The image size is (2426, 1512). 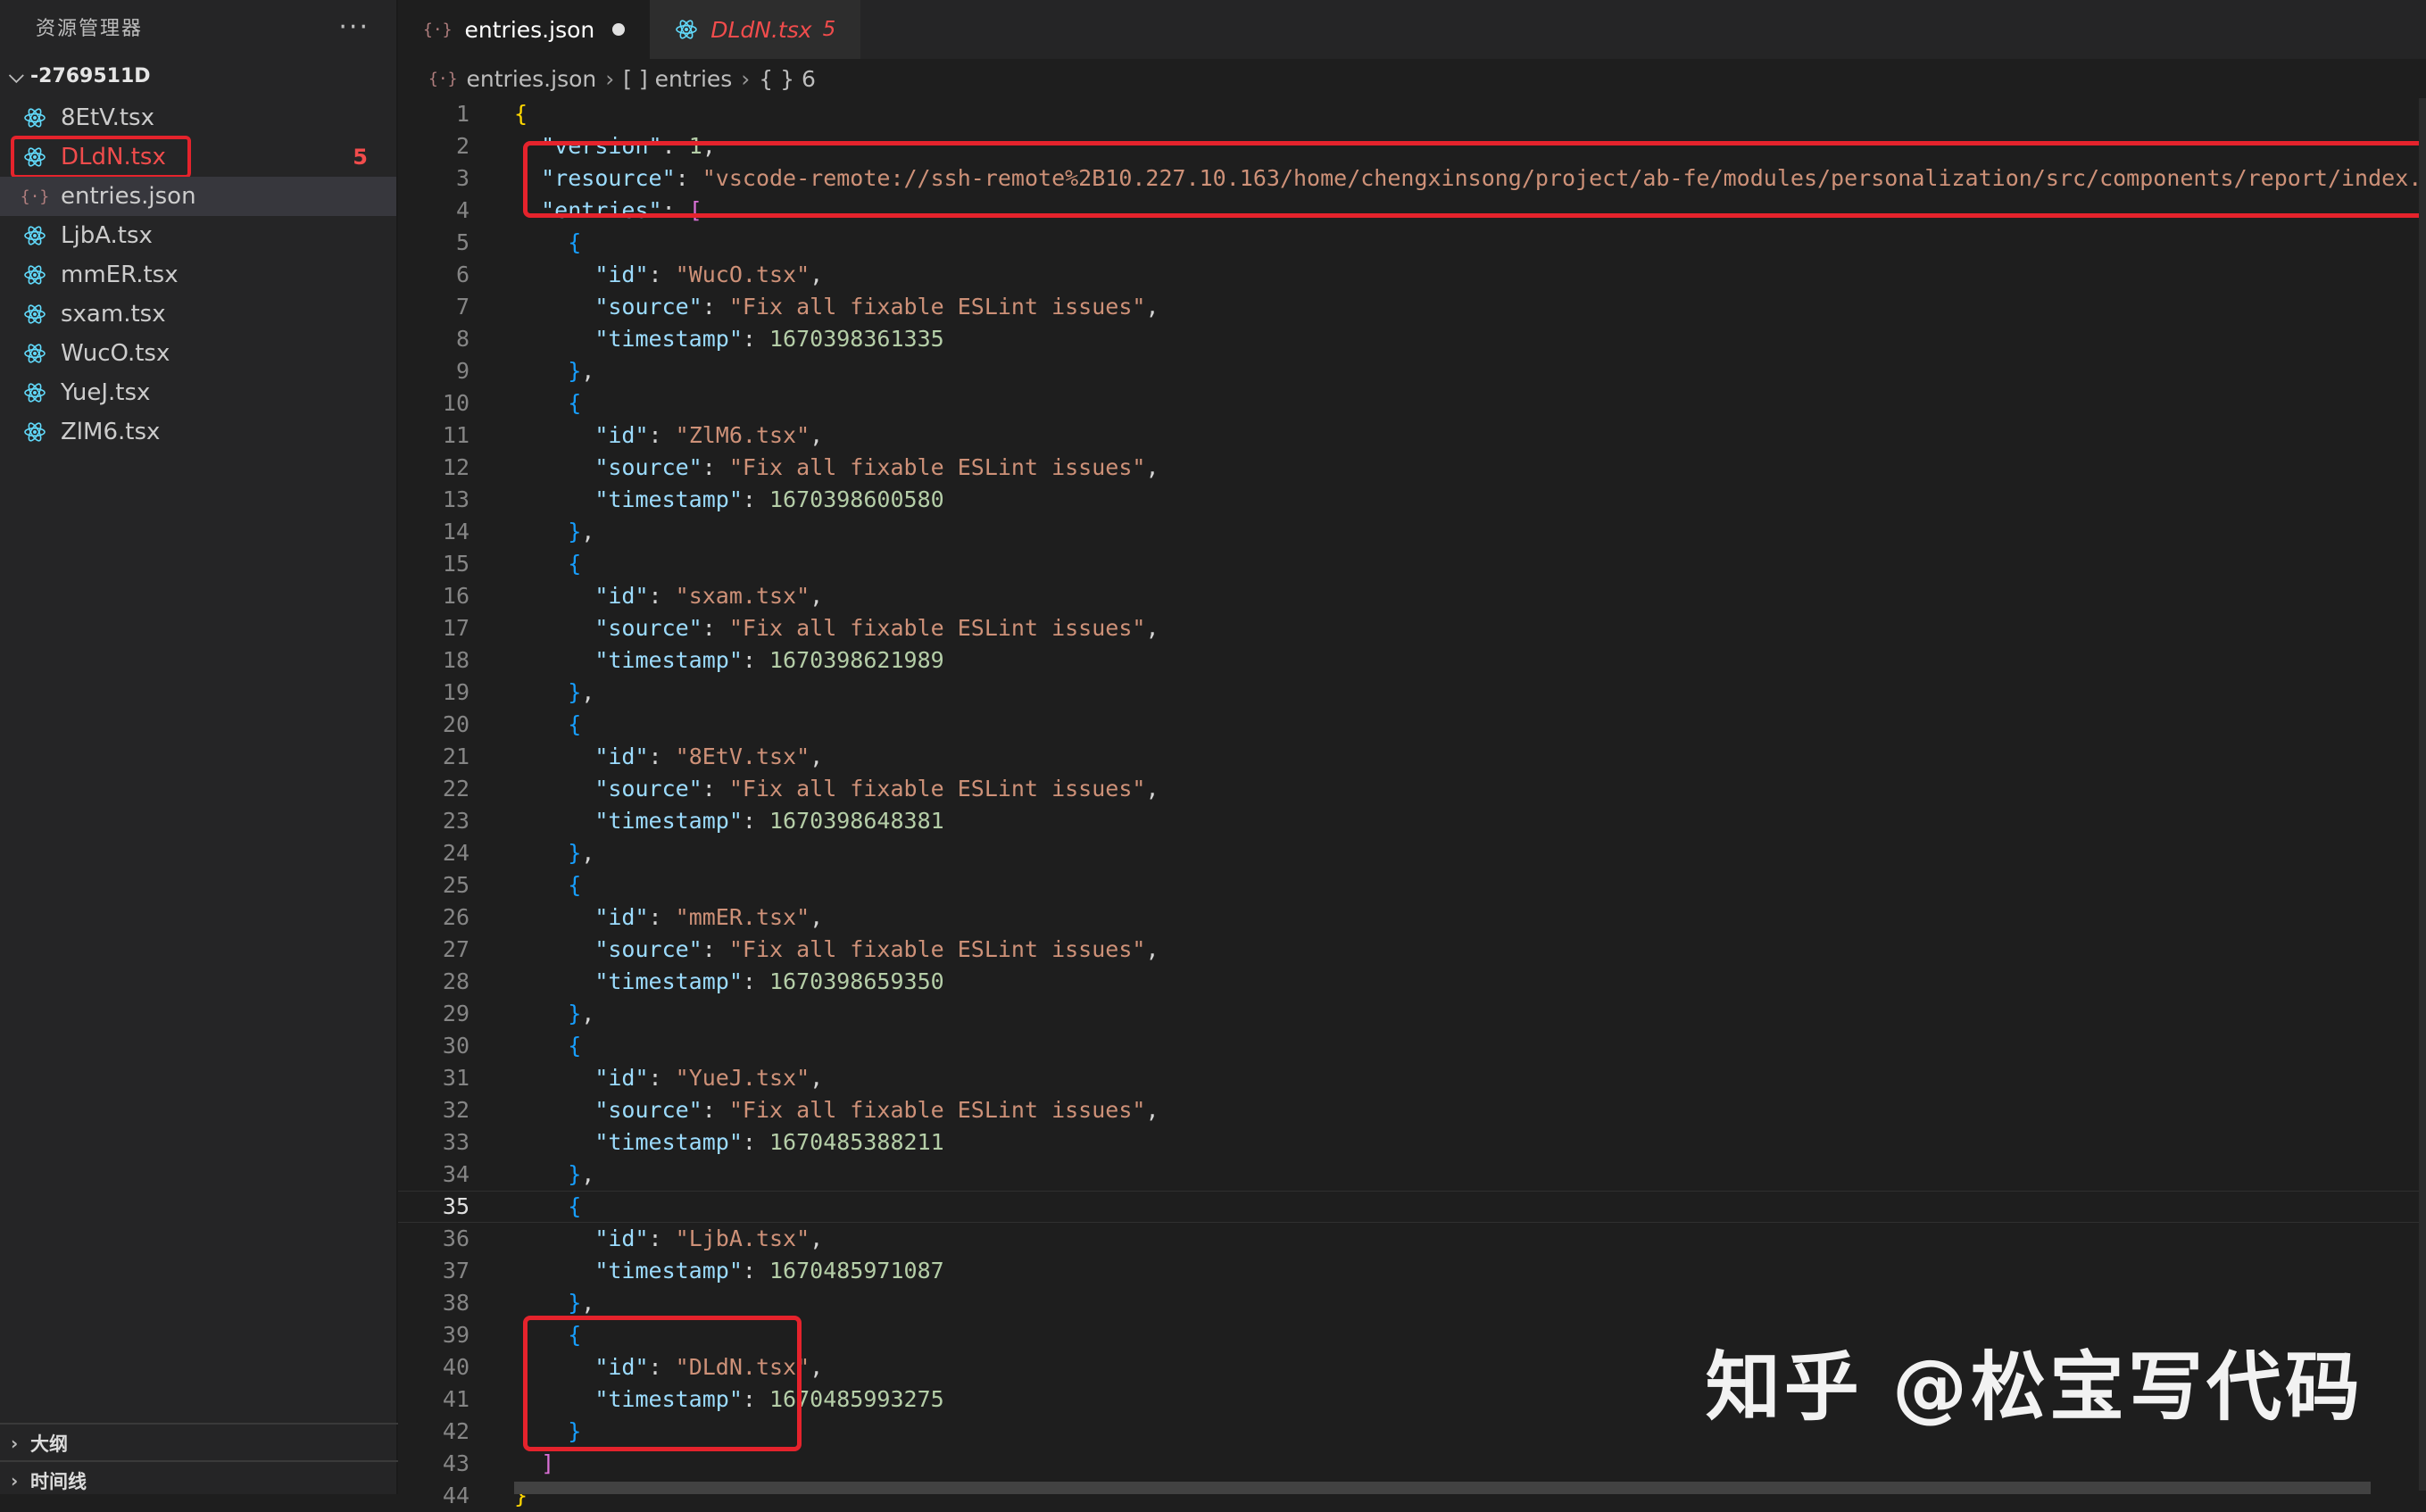 What do you see at coordinates (203, 1480) in the screenshot?
I see `timeline-panel: › 时间线` at bounding box center [203, 1480].